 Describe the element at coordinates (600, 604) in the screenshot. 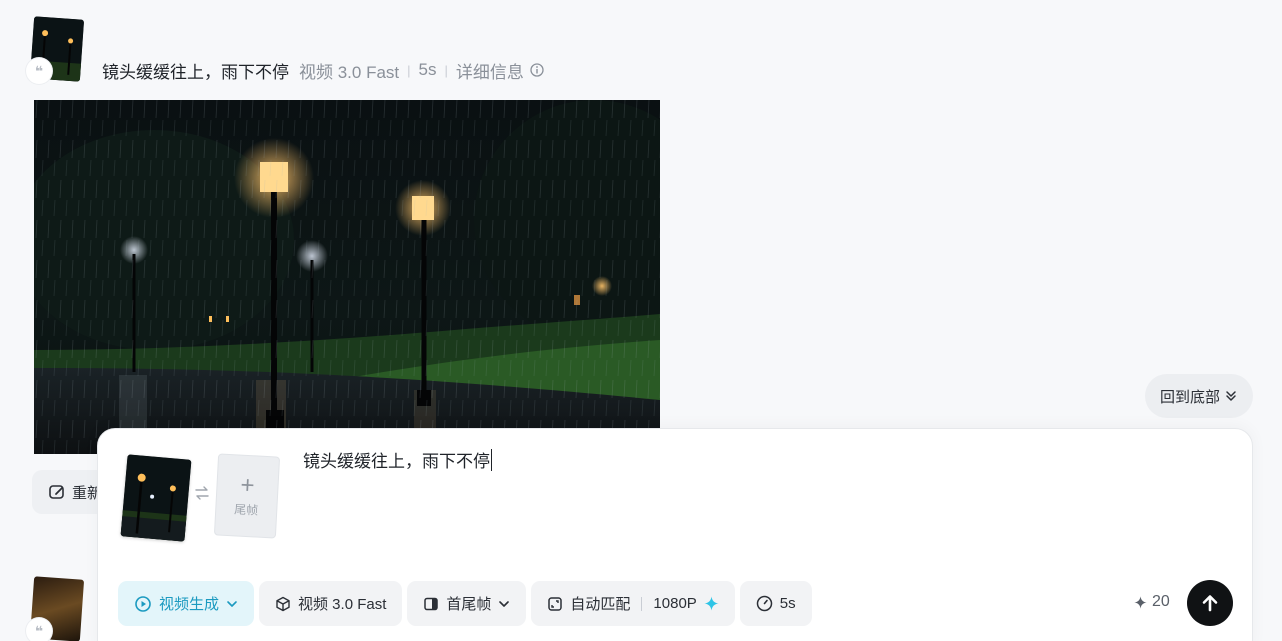

I see `ratio-label: 自动匹配` at that location.